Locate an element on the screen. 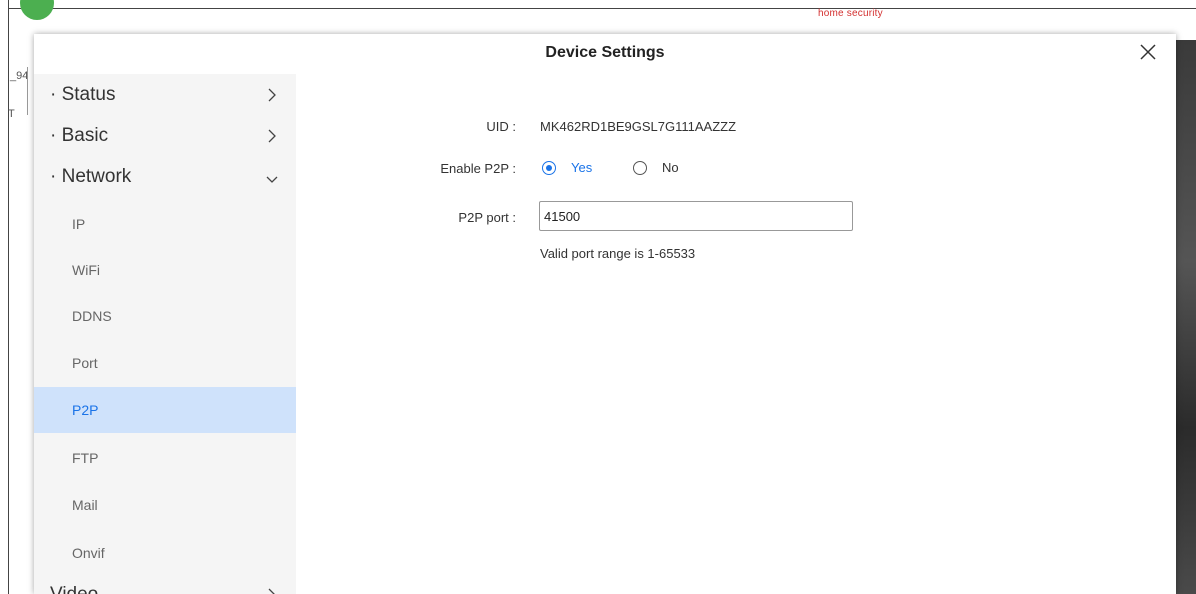 The height and width of the screenshot is (594, 1196). sidebar-item-p2p: P2P is located at coordinates (165, 410).